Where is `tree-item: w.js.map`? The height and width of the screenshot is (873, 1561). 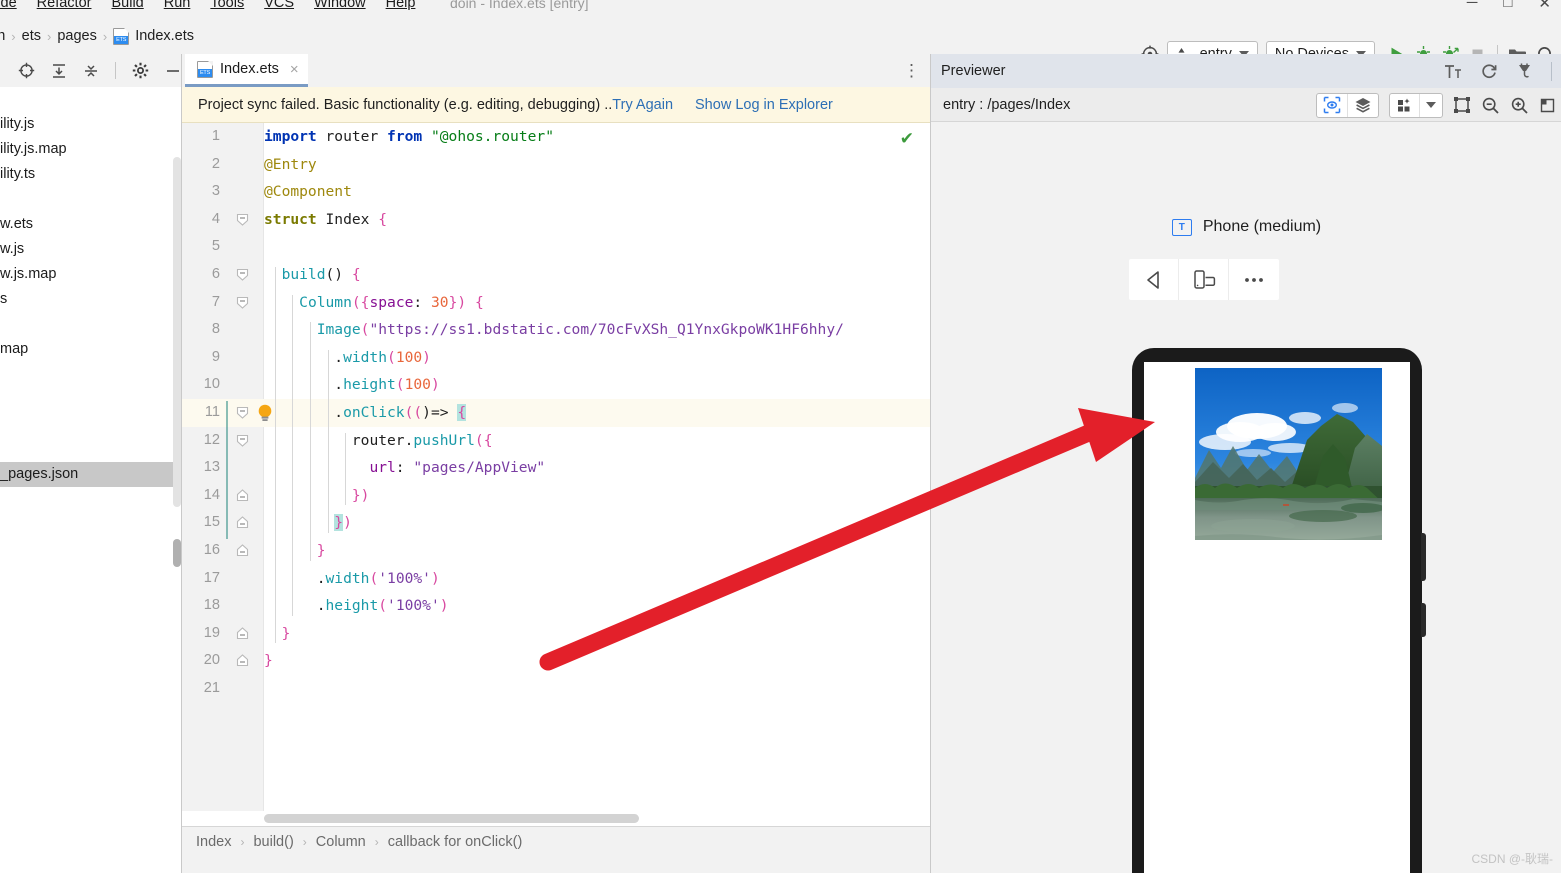 tree-item: w.js.map is located at coordinates (90, 274).